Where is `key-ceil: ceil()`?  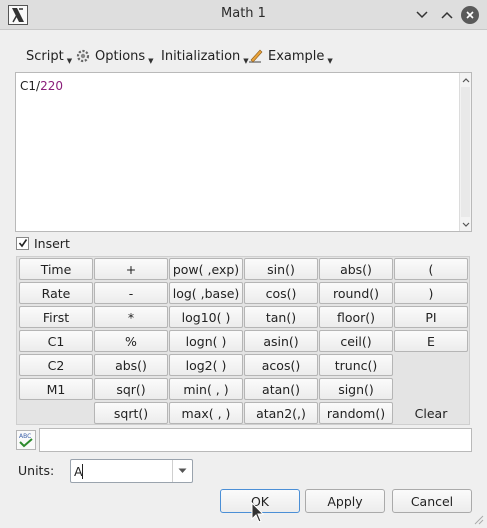 key-ceil: ceil() is located at coordinates (356, 341).